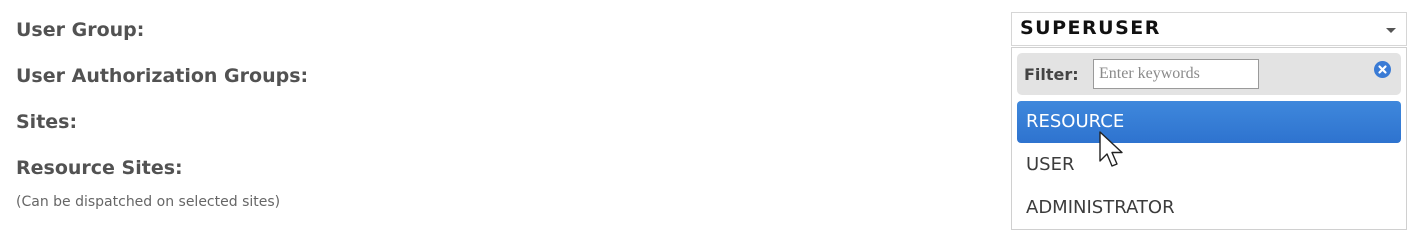 This screenshot has height=240, width=1410. Describe the element at coordinates (1391, 30) in the screenshot. I see `chevron-down-icon` at that location.